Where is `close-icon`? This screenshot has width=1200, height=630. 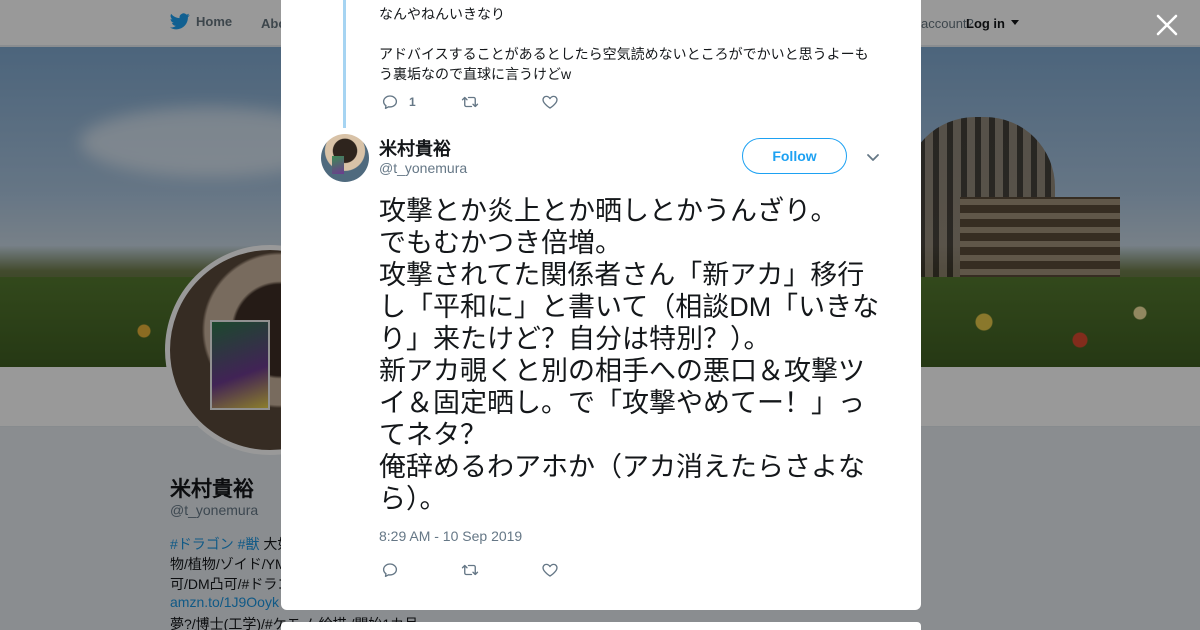 close-icon is located at coordinates (1167, 25).